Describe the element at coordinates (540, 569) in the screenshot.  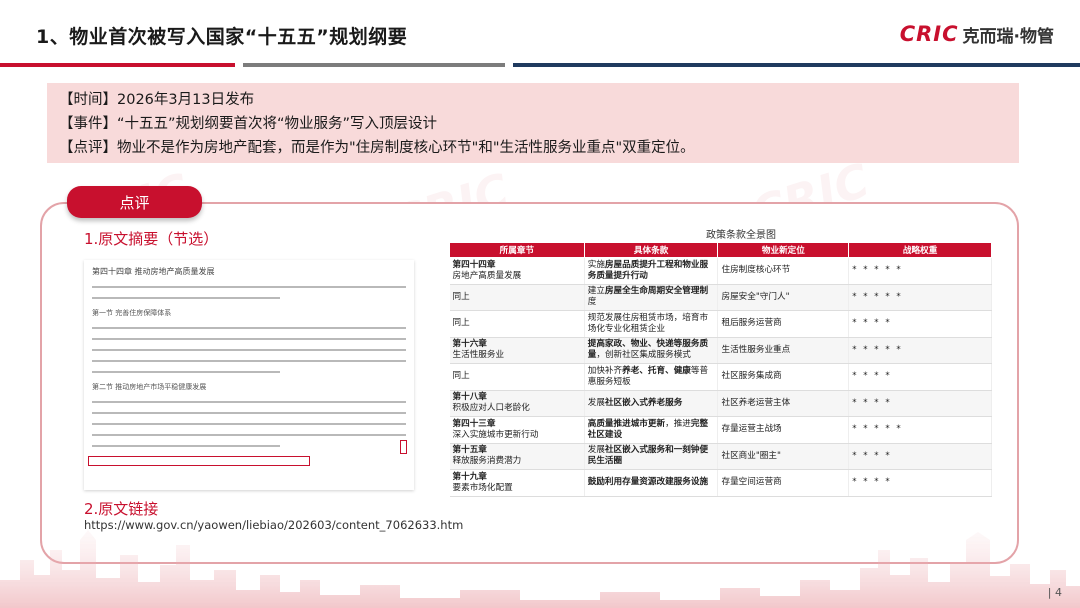
I see `city-skyline` at that location.